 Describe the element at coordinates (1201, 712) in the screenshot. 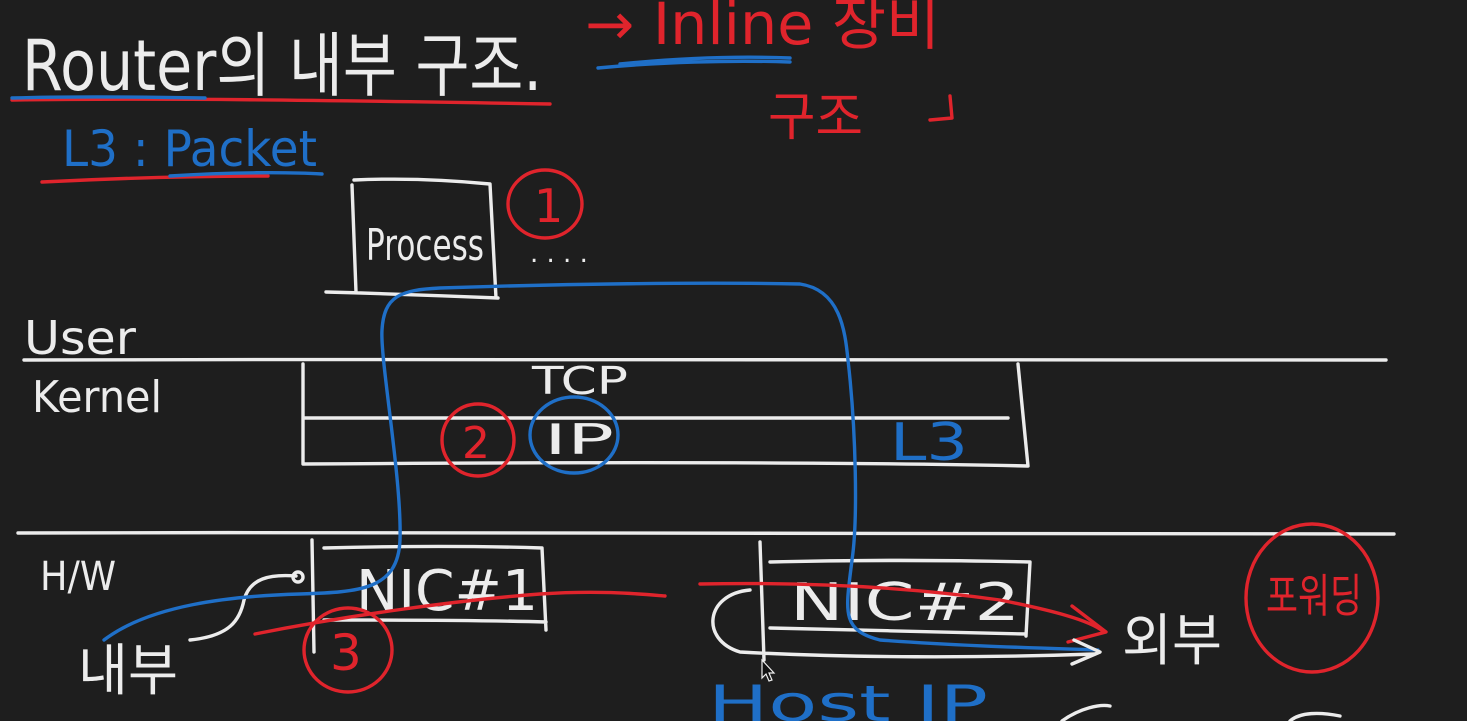

I see `bottom-edge-stroke` at that location.